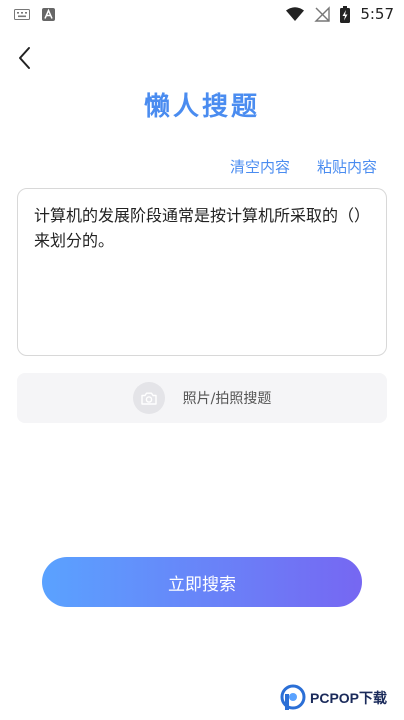 The width and height of the screenshot is (404, 720). I want to click on no-signal-icon, so click(322, 14).